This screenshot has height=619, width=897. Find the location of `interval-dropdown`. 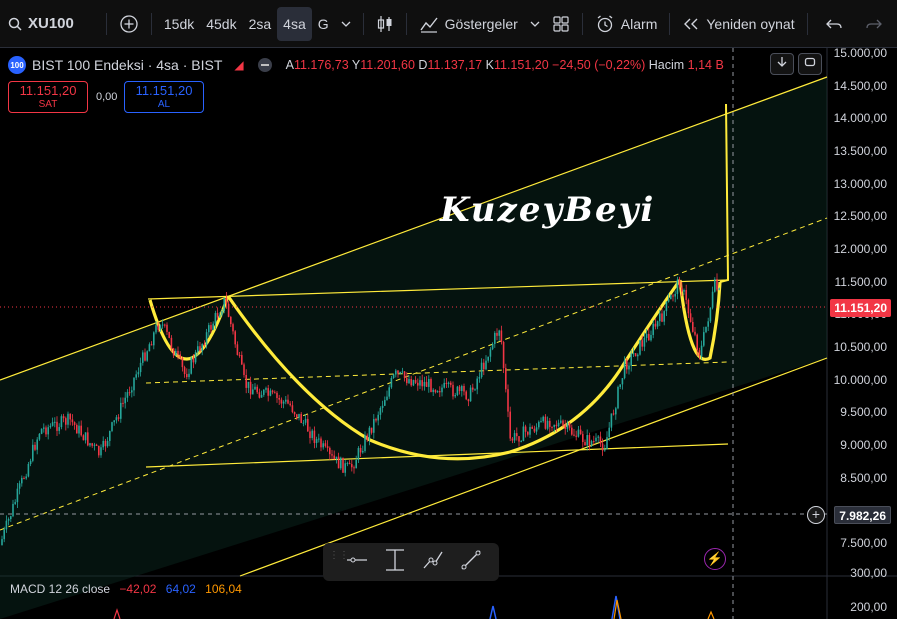

interval-dropdown is located at coordinates (346, 24).